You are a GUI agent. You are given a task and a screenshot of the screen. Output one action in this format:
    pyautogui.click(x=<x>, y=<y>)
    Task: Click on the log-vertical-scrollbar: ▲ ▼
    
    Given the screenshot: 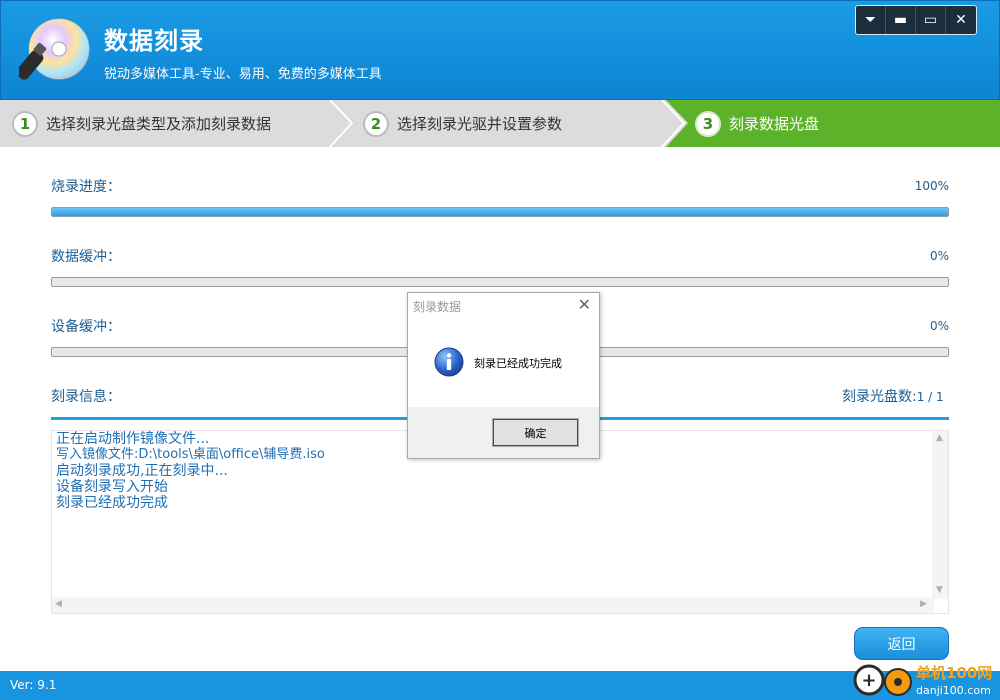 What is the action you would take?
    pyautogui.click(x=940, y=515)
    